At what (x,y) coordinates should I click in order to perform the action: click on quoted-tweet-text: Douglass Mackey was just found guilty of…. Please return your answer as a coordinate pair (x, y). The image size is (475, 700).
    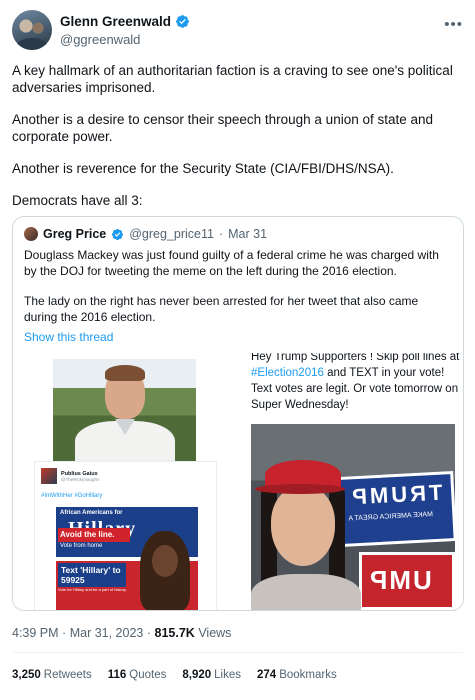
    Looking at the image, I should click on (239, 293).